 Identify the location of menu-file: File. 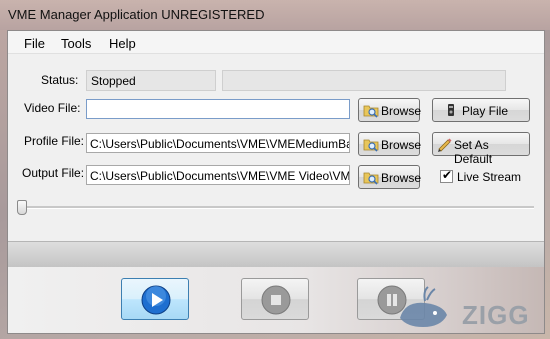
(34, 43).